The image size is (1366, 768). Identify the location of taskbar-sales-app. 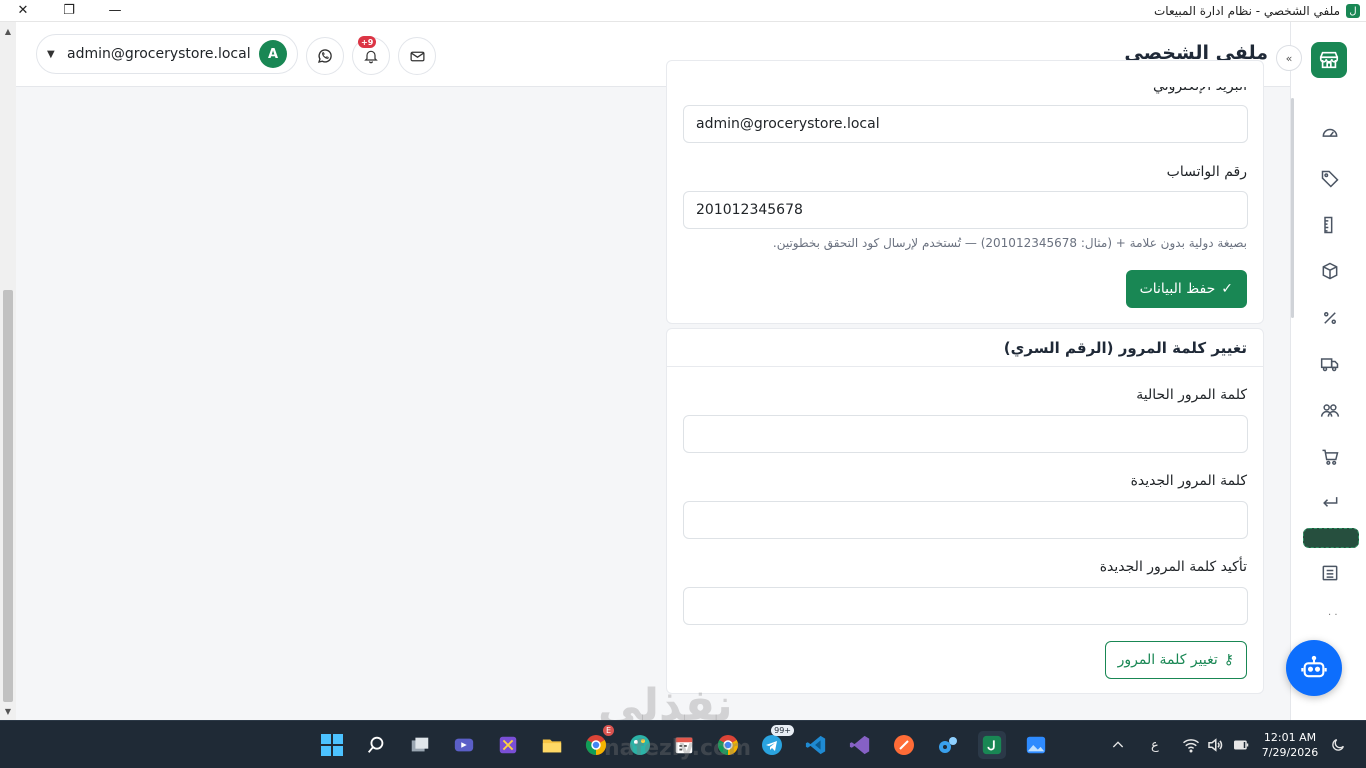
(992, 745).